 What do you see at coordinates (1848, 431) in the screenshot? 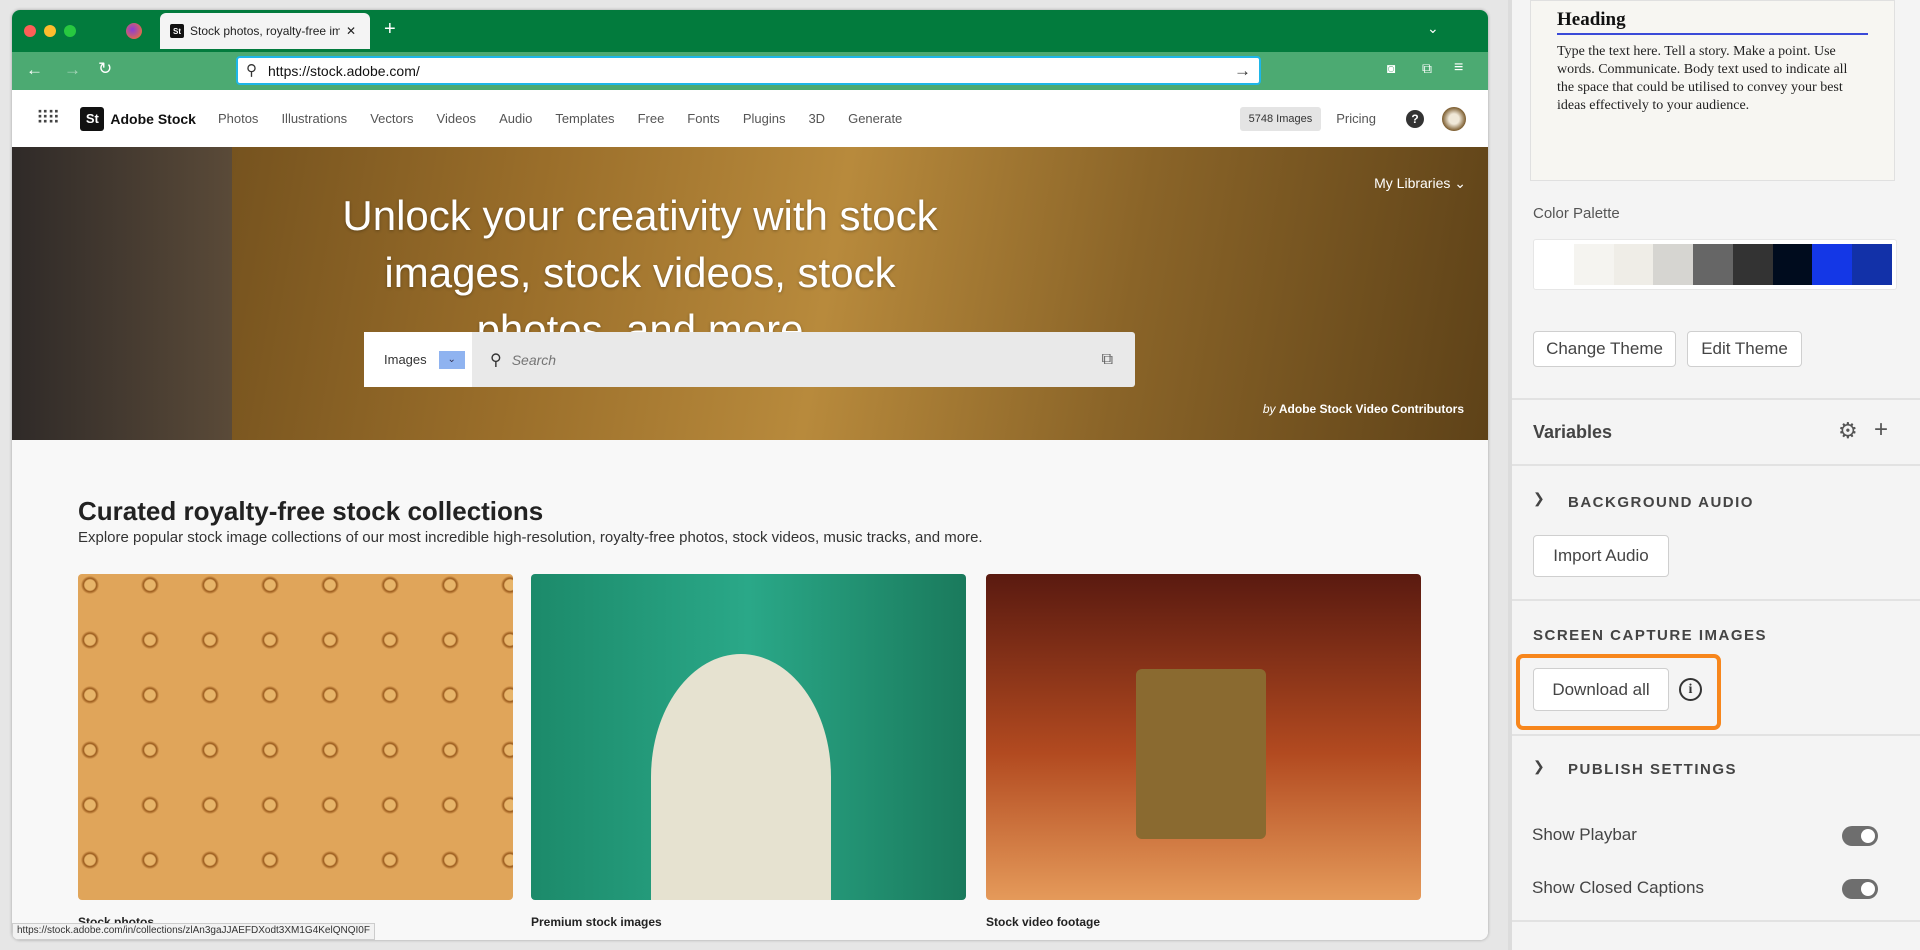
I see `gear-icon: ⚙` at bounding box center [1848, 431].